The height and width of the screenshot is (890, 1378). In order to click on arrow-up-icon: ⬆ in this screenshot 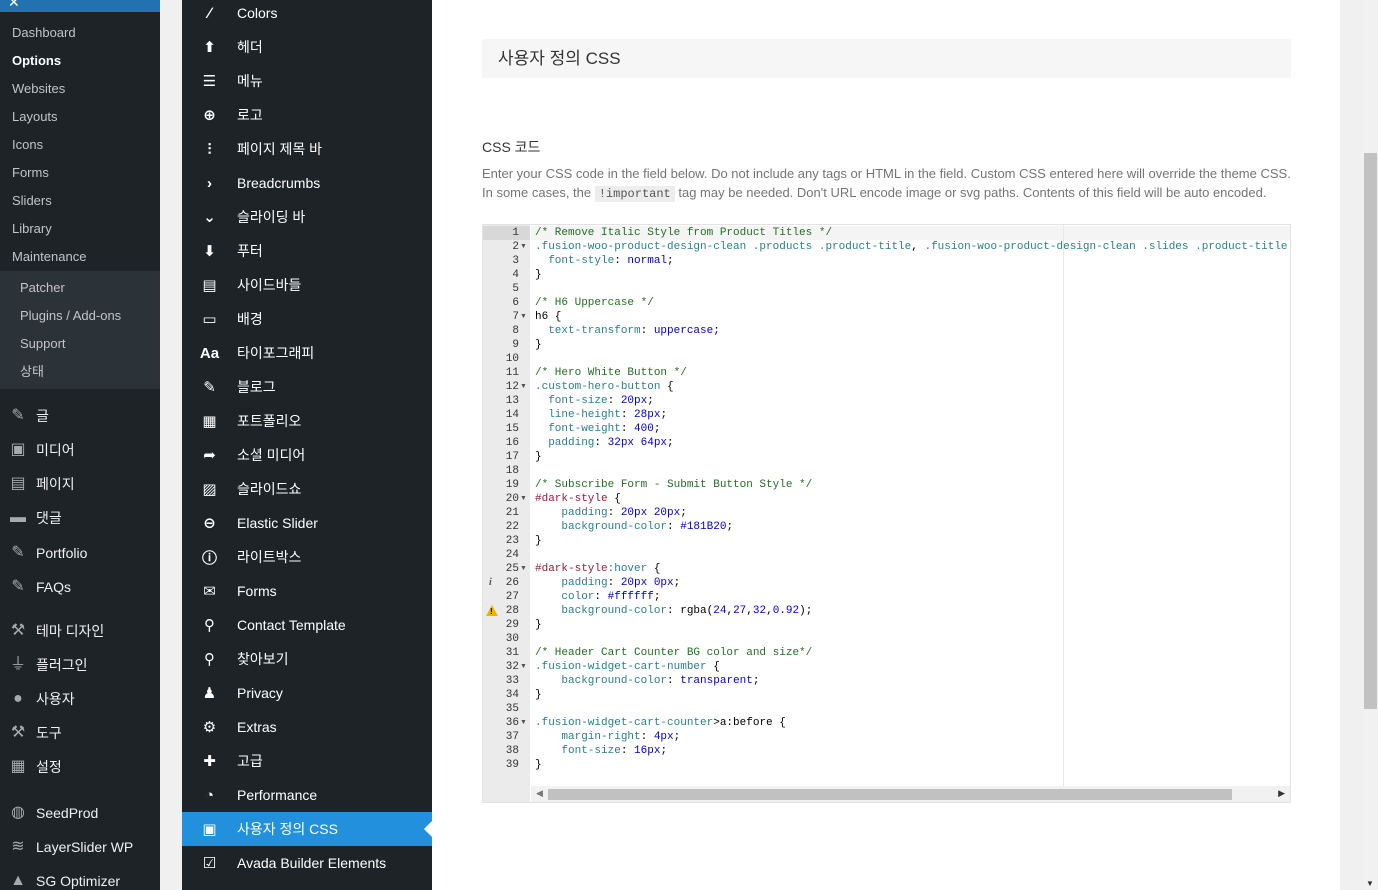, I will do `click(209, 47)`.